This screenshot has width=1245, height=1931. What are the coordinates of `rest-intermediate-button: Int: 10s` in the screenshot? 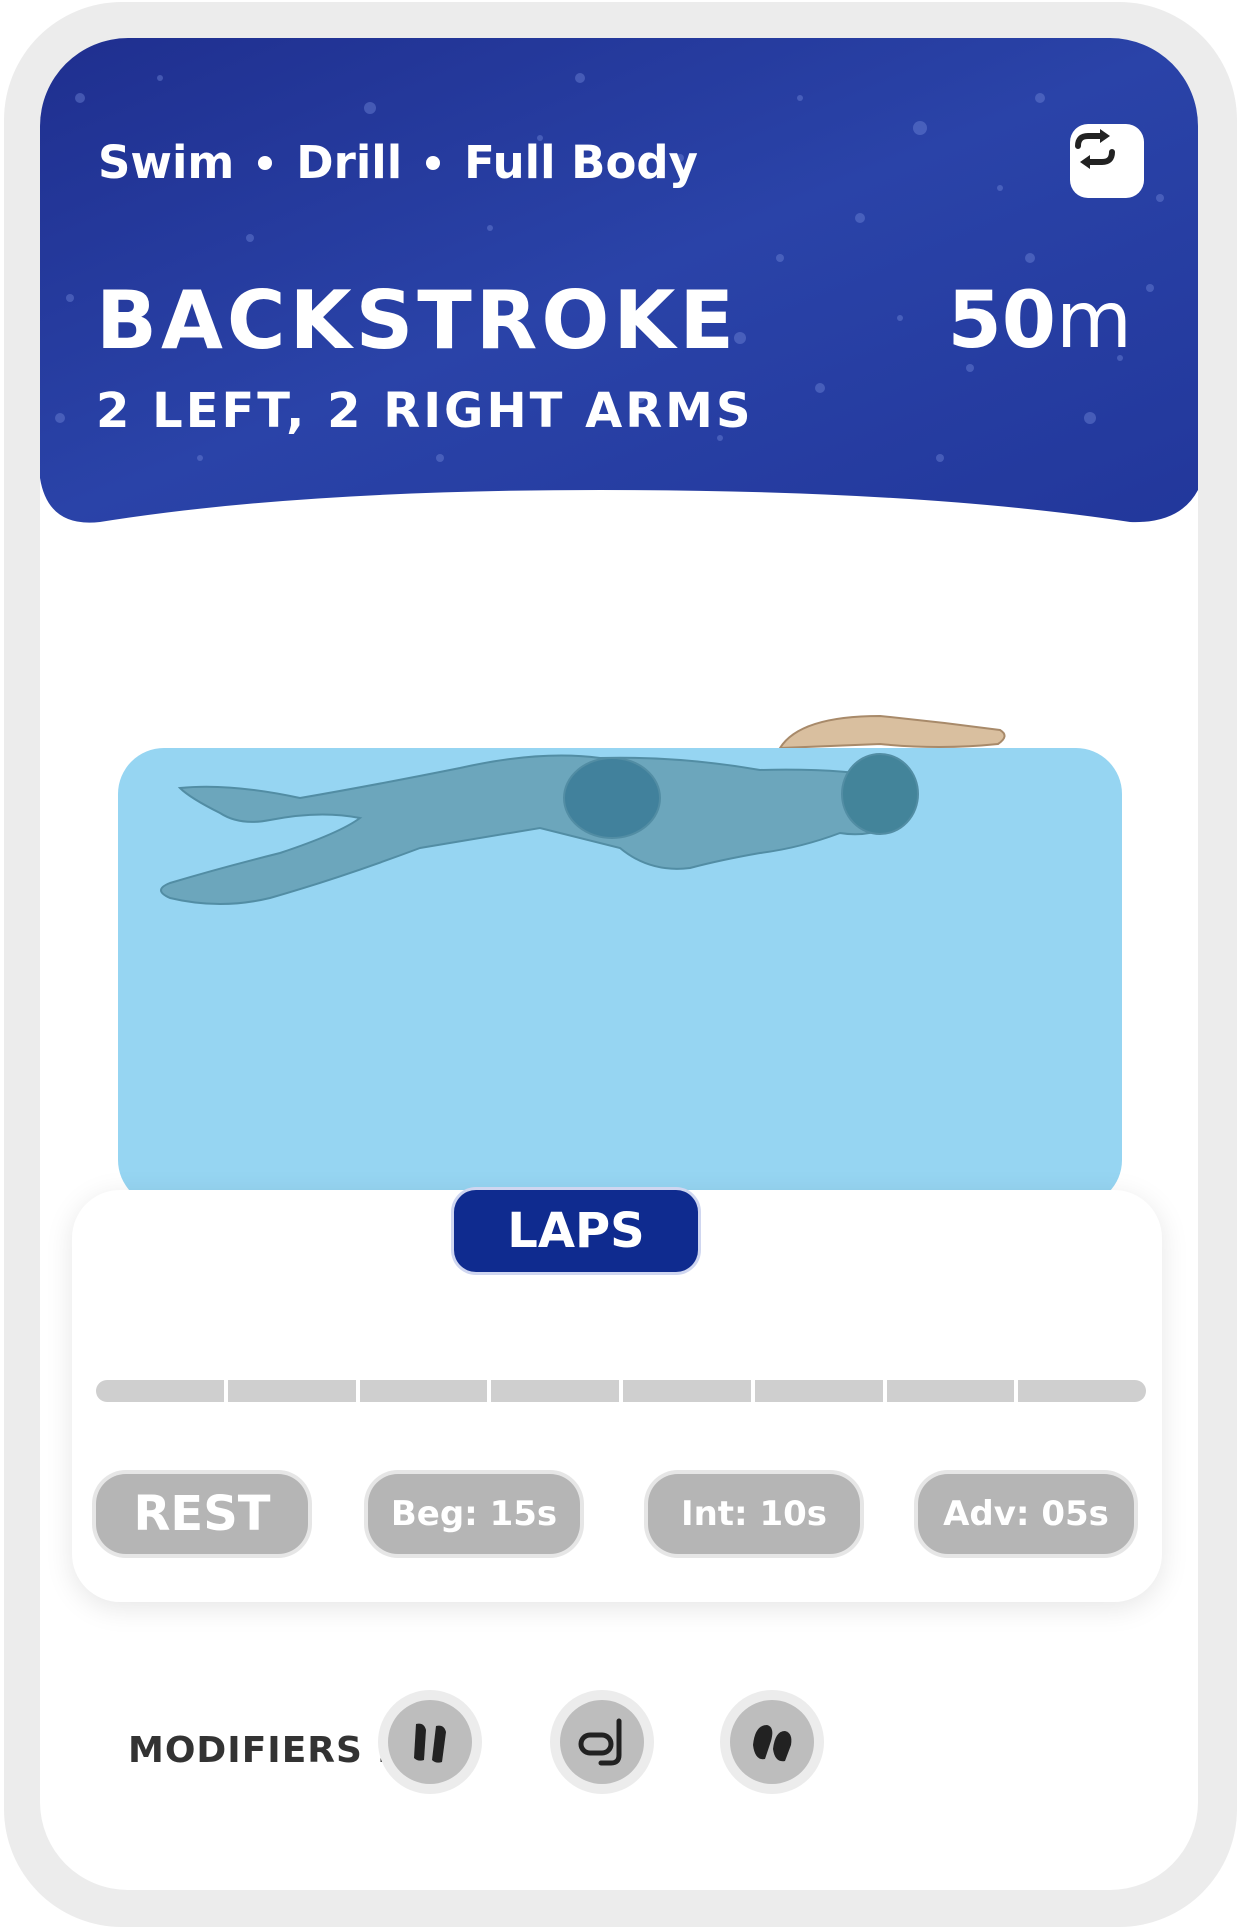 It's located at (754, 1514).